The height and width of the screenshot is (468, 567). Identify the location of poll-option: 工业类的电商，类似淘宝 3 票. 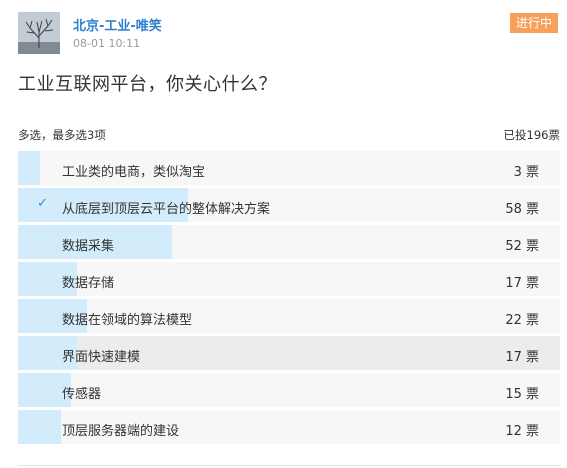
(289, 168).